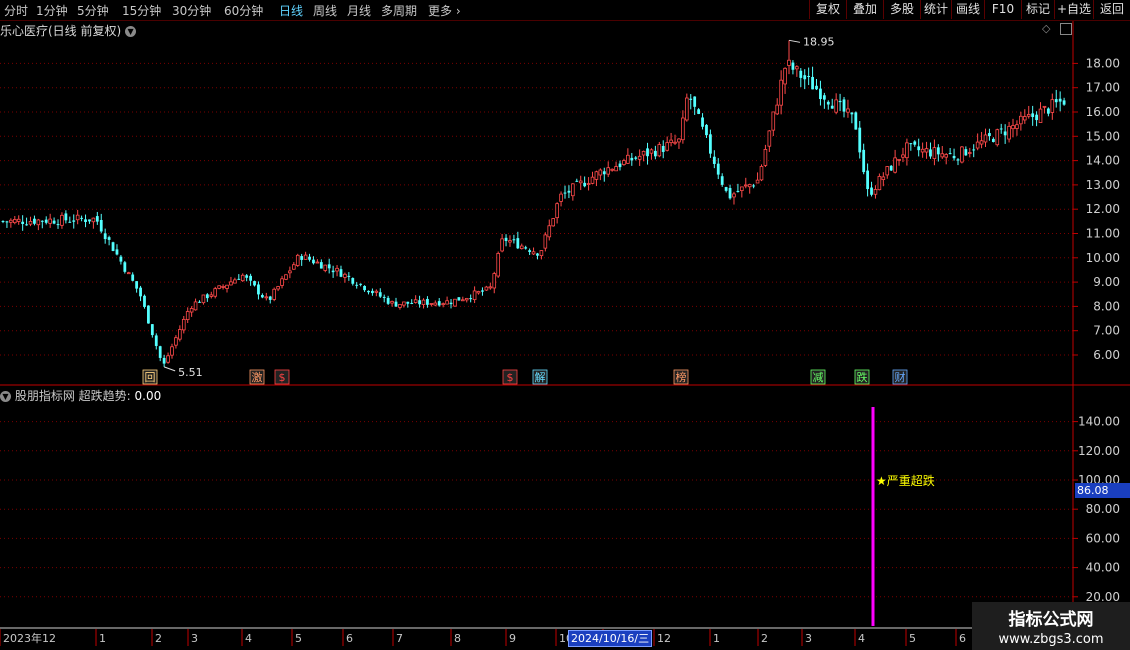 This screenshot has width=1130, height=650. Describe the element at coordinates (862, 377) in the screenshot. I see `event-marker-7: 跌` at that location.